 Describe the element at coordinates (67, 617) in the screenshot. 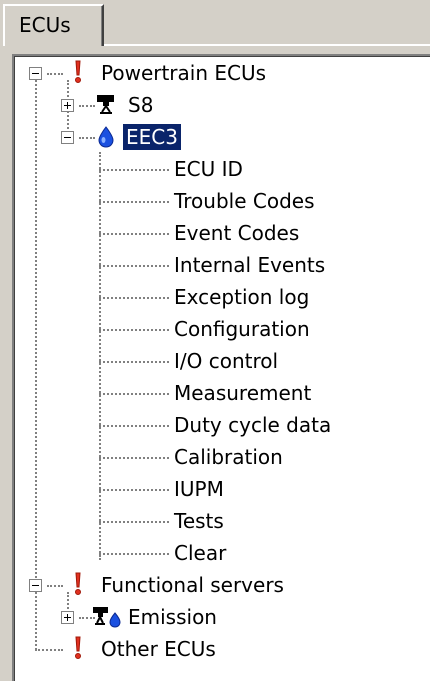

I see `expand-emission-button` at that location.